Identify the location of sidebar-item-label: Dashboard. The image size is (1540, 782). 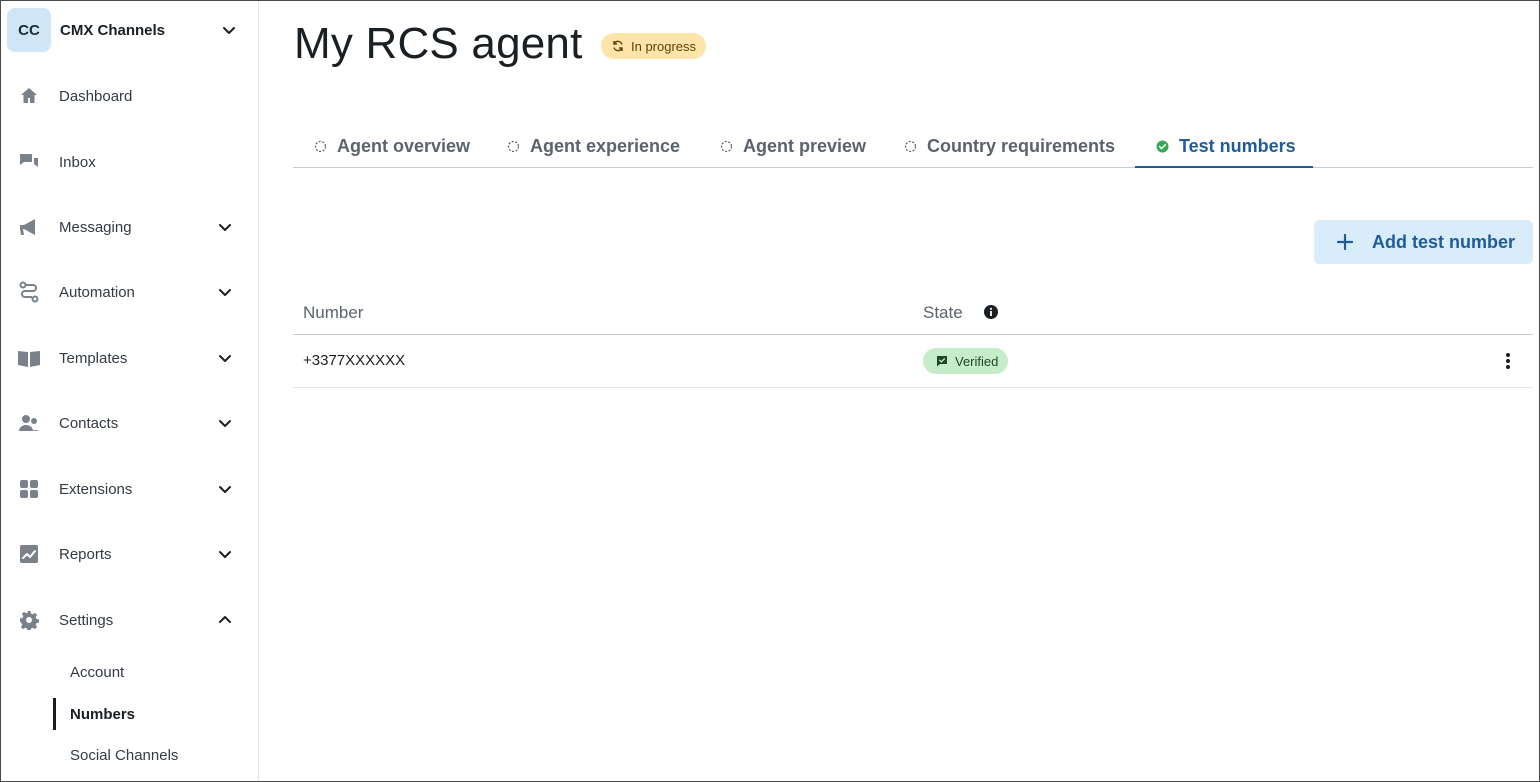
(96, 96).